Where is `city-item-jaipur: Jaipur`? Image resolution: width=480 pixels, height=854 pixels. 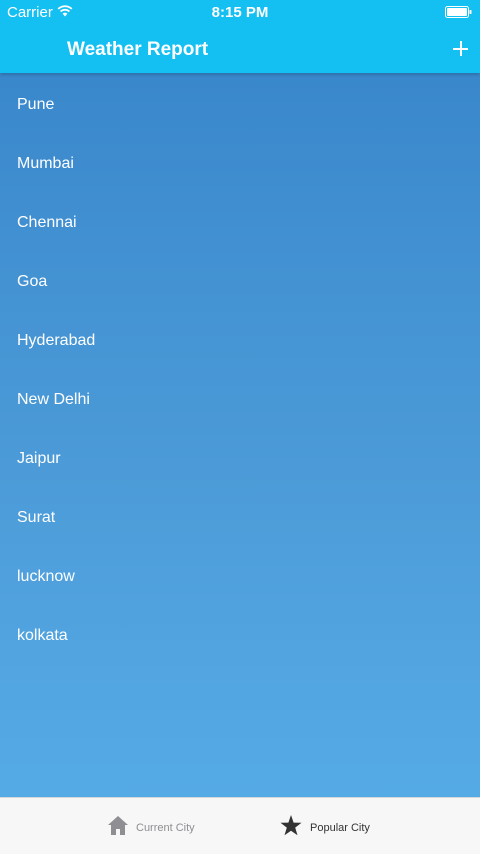 city-item-jaipur: Jaipur is located at coordinates (39, 459).